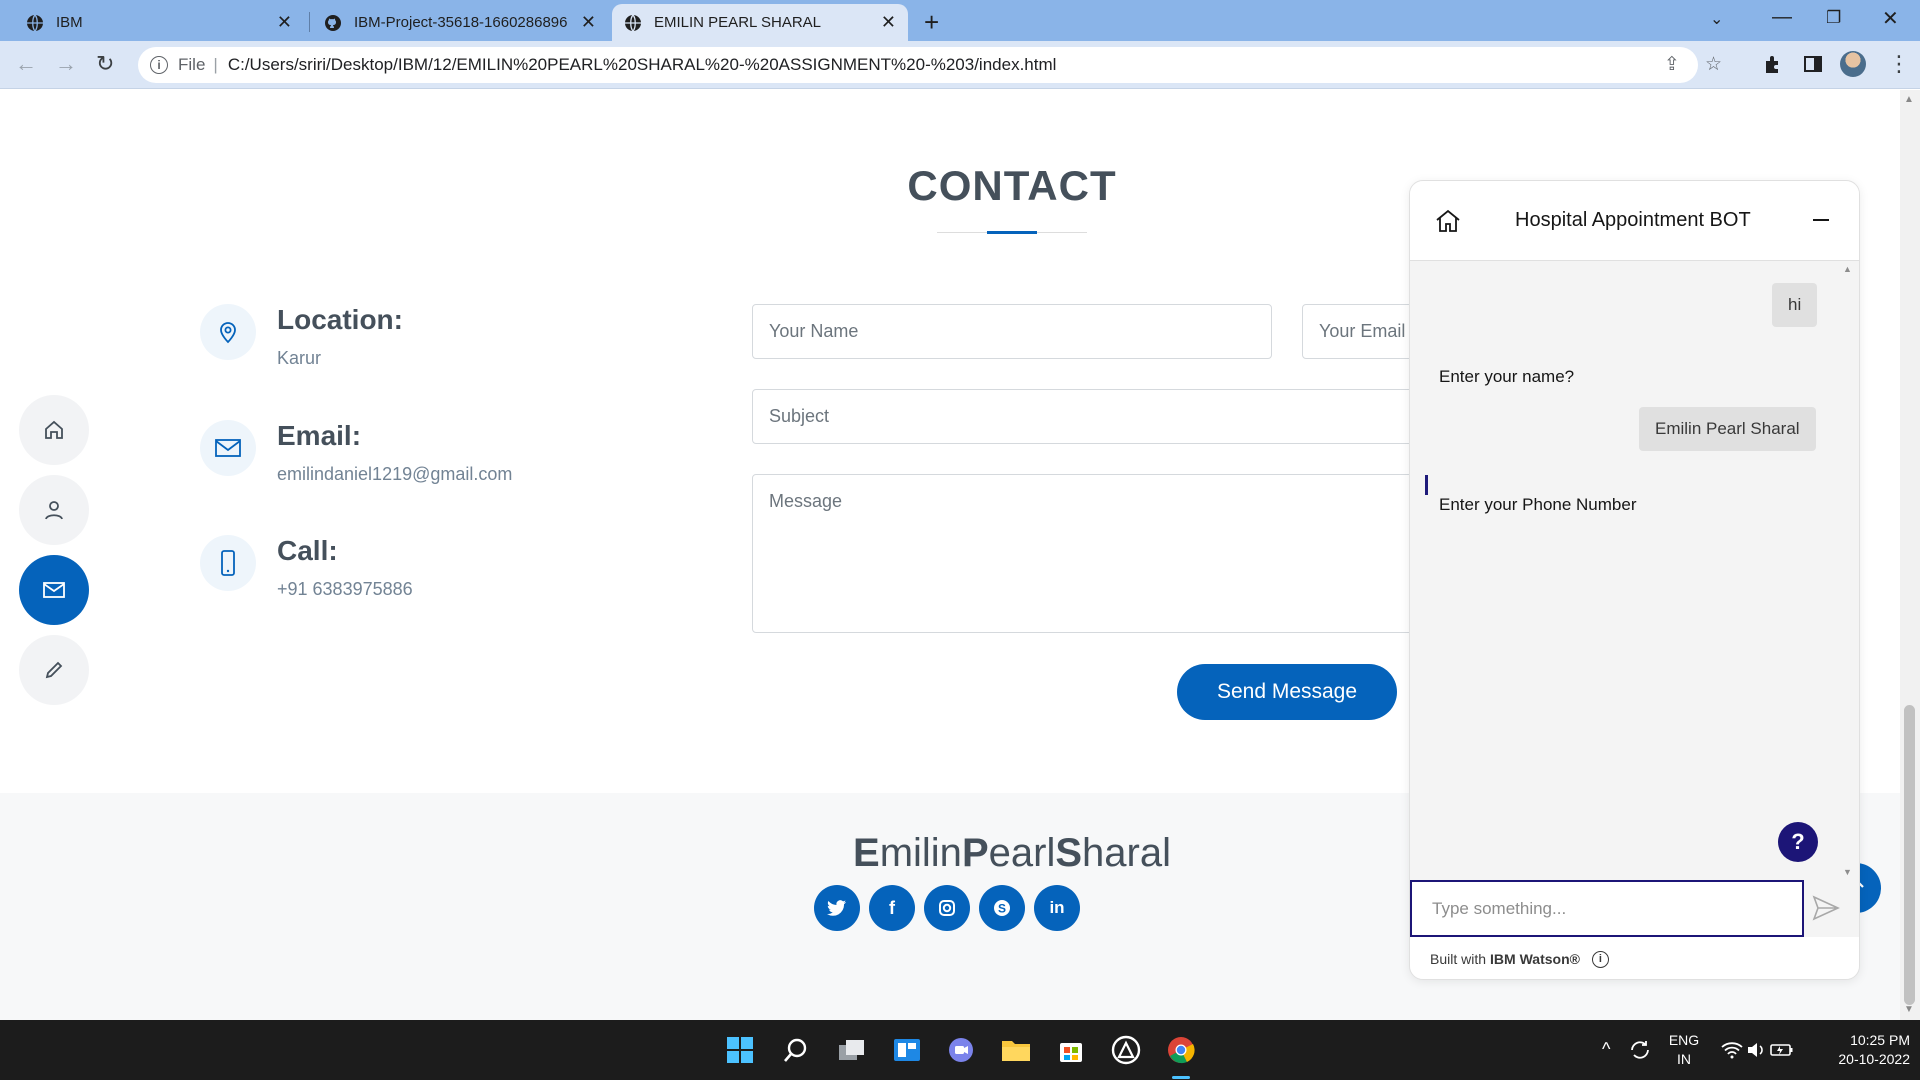  I want to click on share-icon: ⇪, so click(1672, 64).